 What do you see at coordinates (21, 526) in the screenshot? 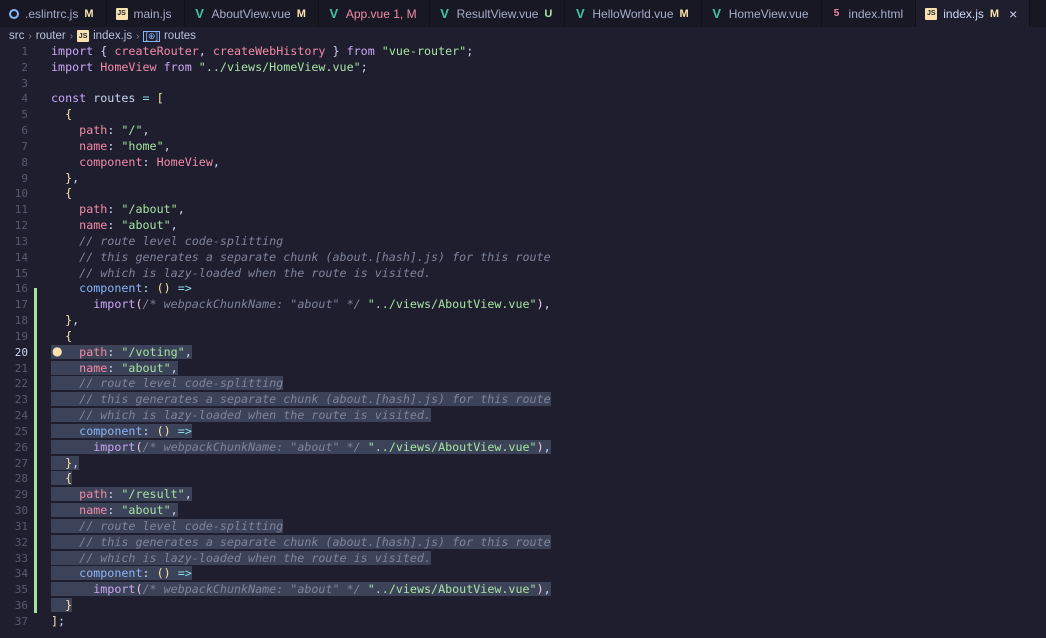
I see `line-number: 31` at bounding box center [21, 526].